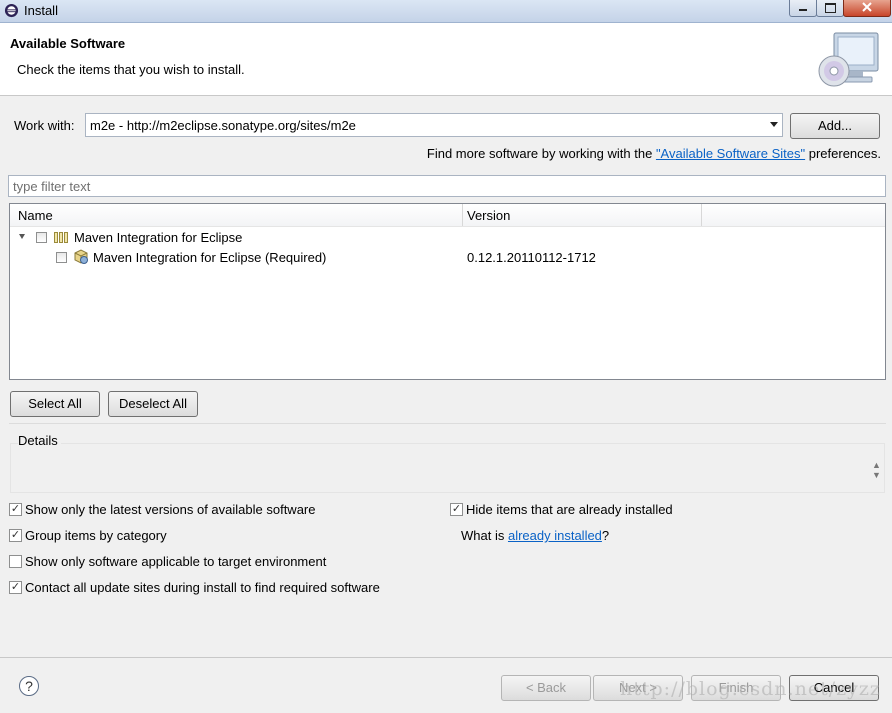  I want to click on maximize-icon, so click(830, 8).